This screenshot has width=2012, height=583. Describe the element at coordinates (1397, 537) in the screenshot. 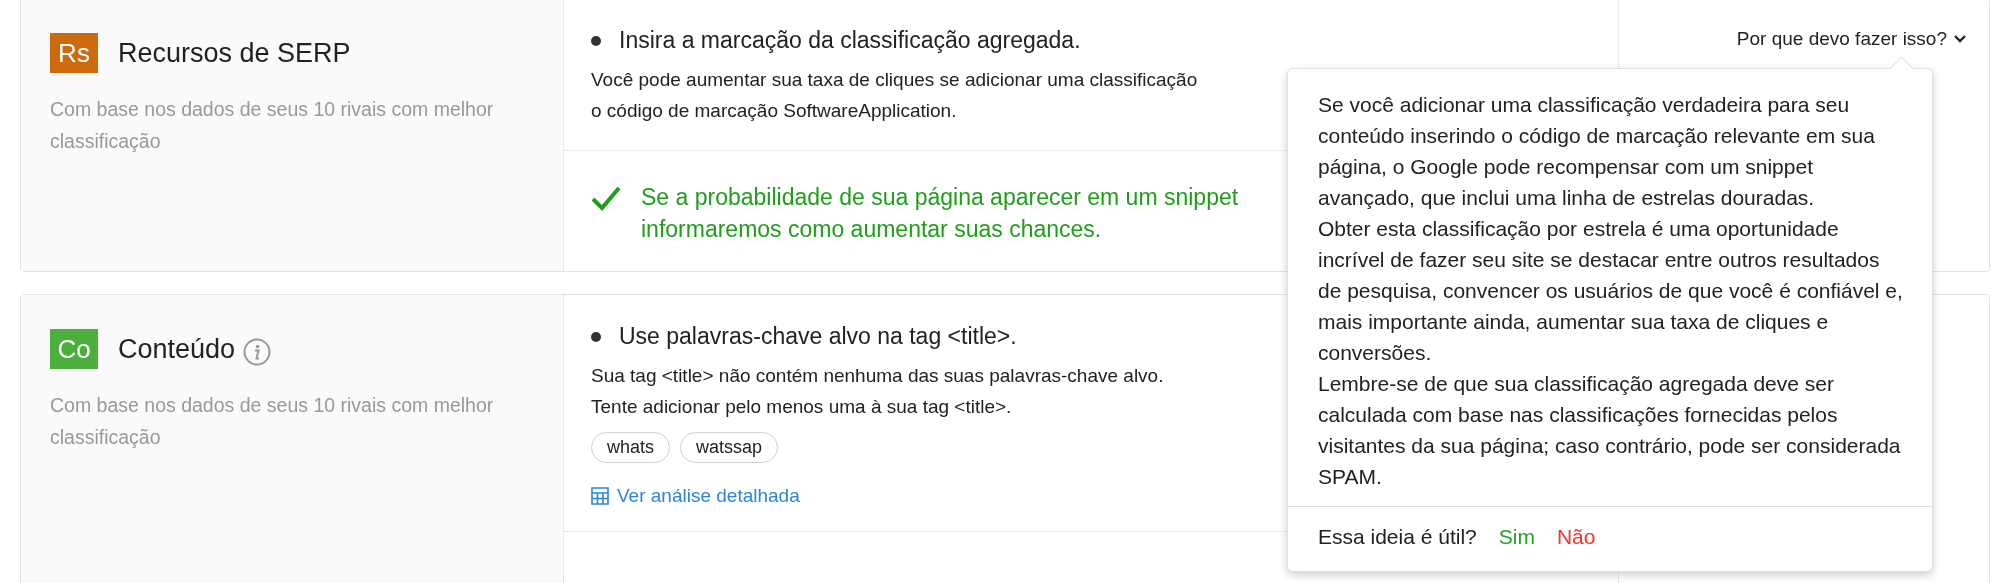

I see `feedback-question: Essa ideia é útil?` at that location.